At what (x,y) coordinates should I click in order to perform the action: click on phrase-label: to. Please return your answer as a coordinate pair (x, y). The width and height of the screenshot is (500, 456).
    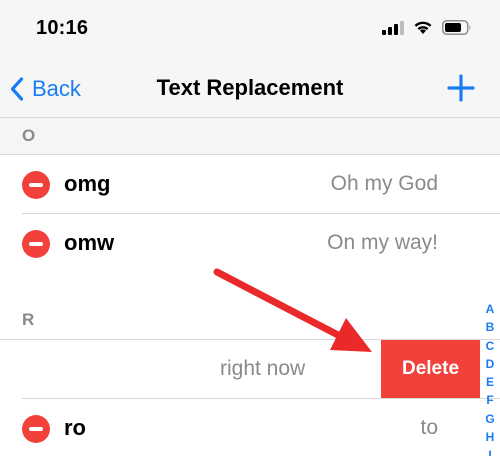
    Looking at the image, I should click on (429, 427).